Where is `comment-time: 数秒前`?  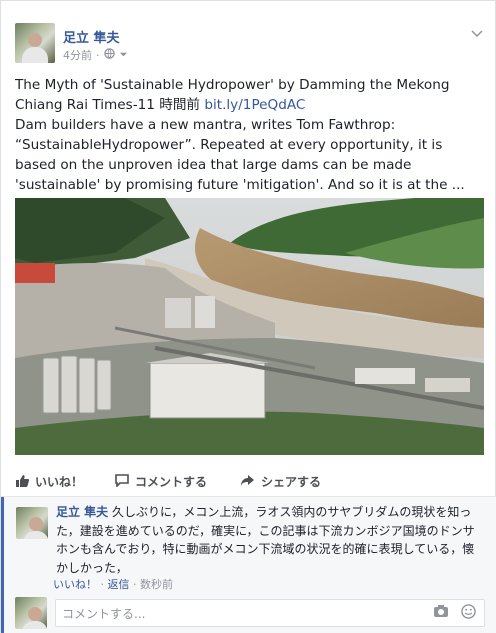
comment-time: 数秒前 is located at coordinates (156, 584).